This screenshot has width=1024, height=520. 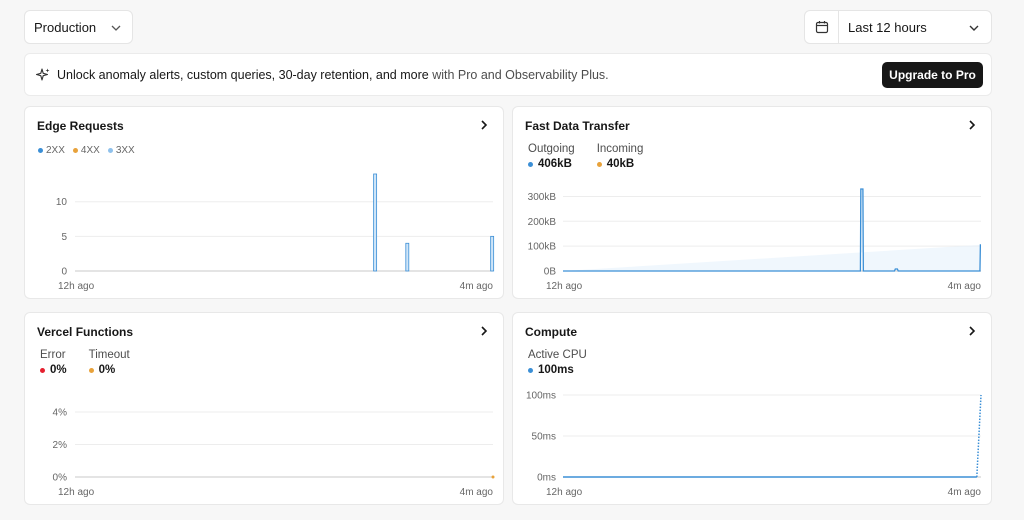 What do you see at coordinates (544, 437) in the screenshot?
I see `y-tick-label: 50ms` at bounding box center [544, 437].